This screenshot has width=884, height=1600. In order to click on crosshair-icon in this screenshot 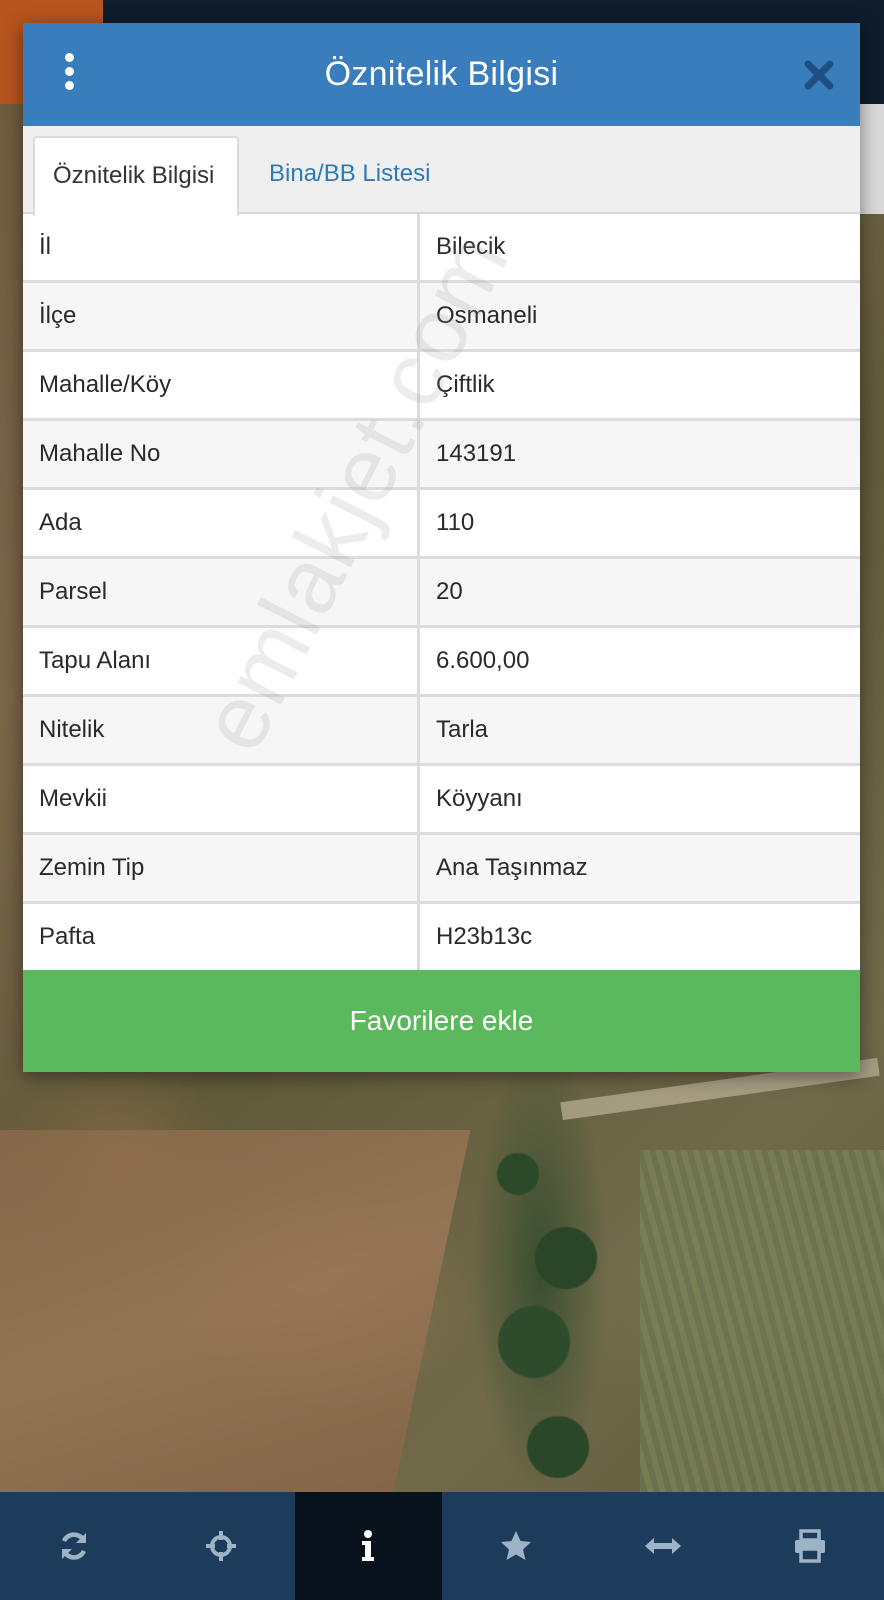, I will do `click(220, 1546)`.